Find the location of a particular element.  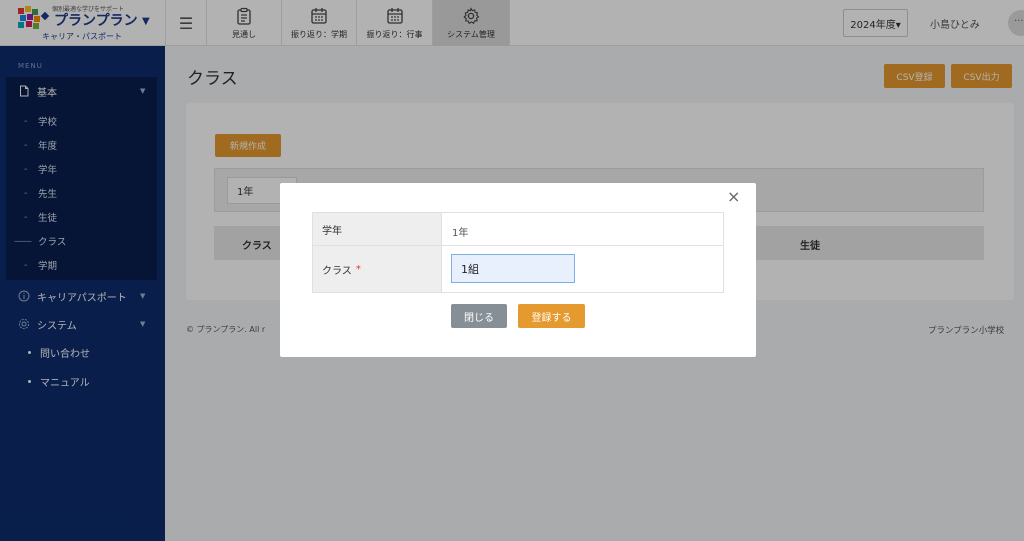

grade-label-text: 学年 is located at coordinates (332, 231).